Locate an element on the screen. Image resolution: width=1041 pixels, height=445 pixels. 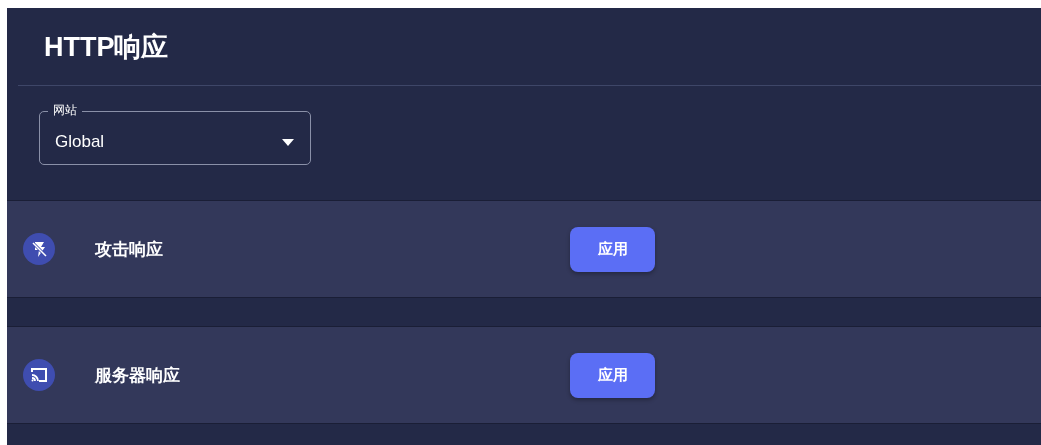
flash-off-icon is located at coordinates (39, 249).